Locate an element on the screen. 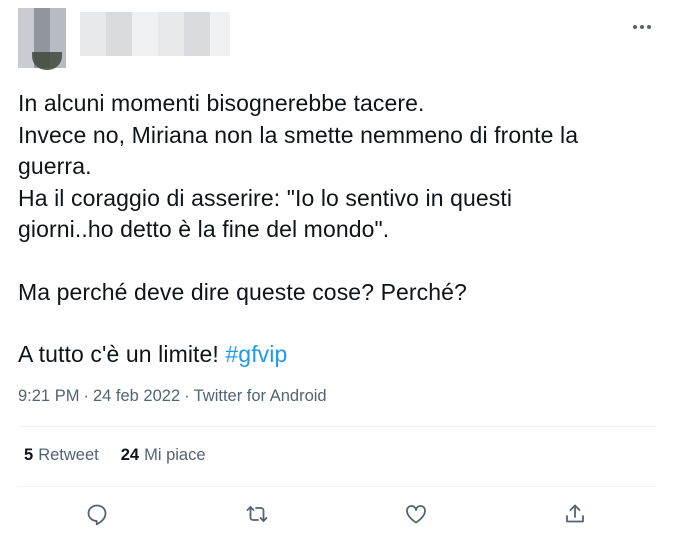  retweet-count: 5 is located at coordinates (29, 455).